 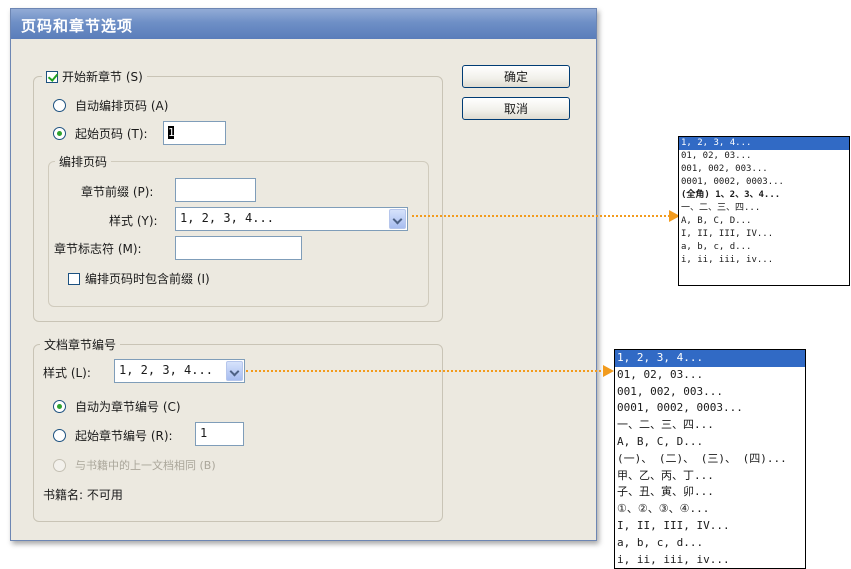 What do you see at coordinates (397, 219) in the screenshot?
I see `page-style-dropdown-icon` at bounding box center [397, 219].